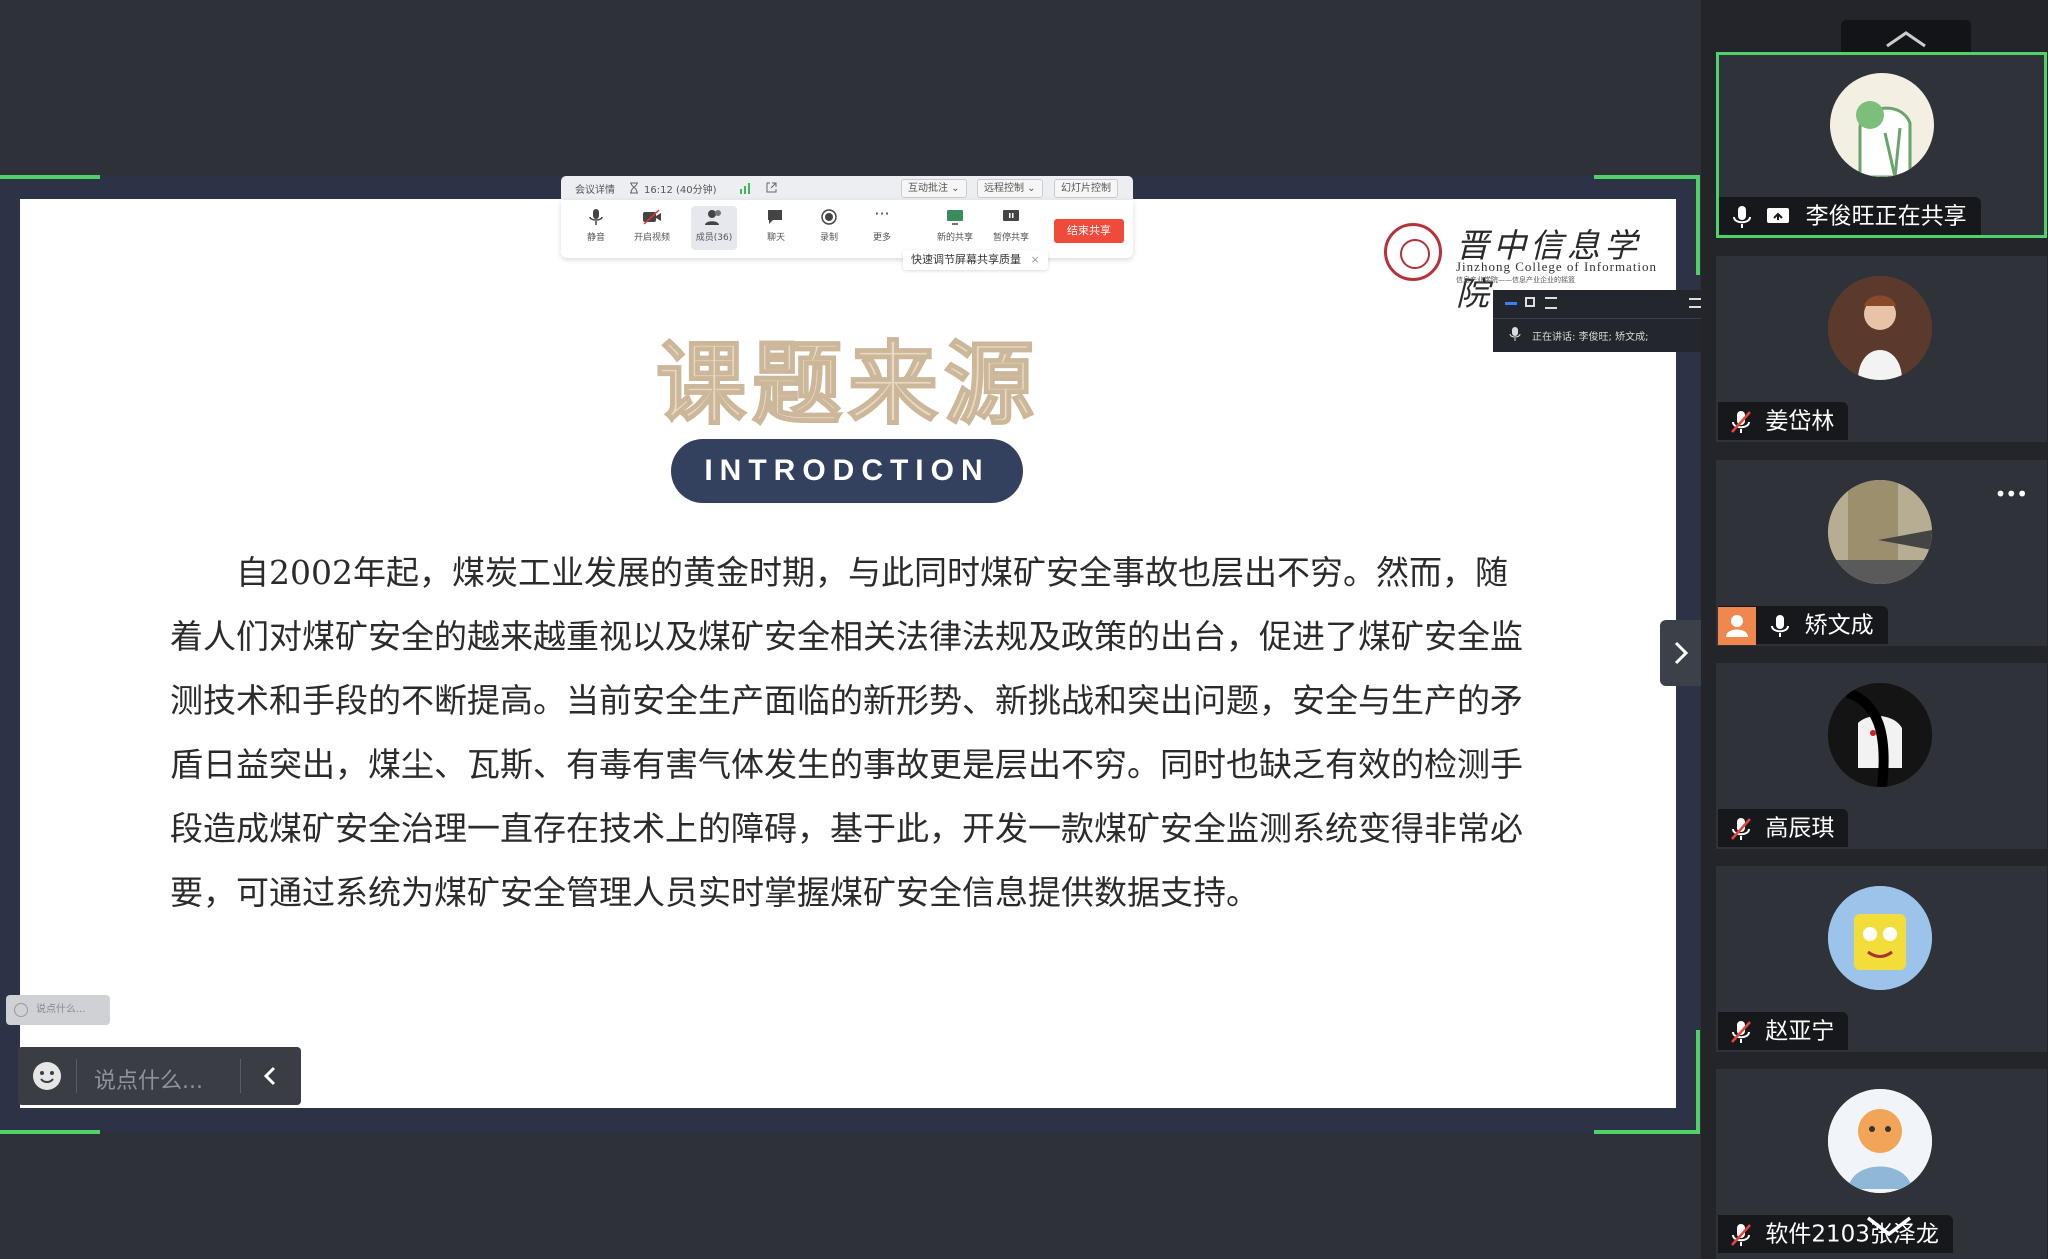 The image size is (2048, 1259). What do you see at coordinates (1590, 337) in the screenshot?
I see `speaking-names: 正在讲话: 李俊旺; 矫文成;` at bounding box center [1590, 337].